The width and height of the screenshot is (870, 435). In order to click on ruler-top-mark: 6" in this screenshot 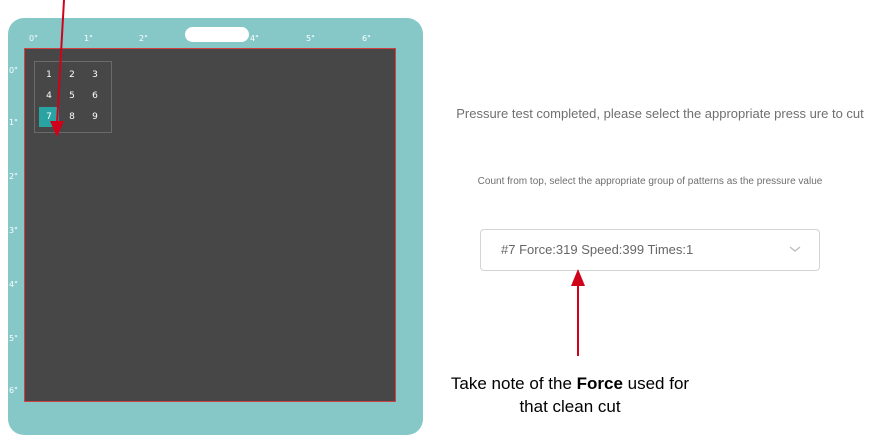, I will do `click(366, 38)`.